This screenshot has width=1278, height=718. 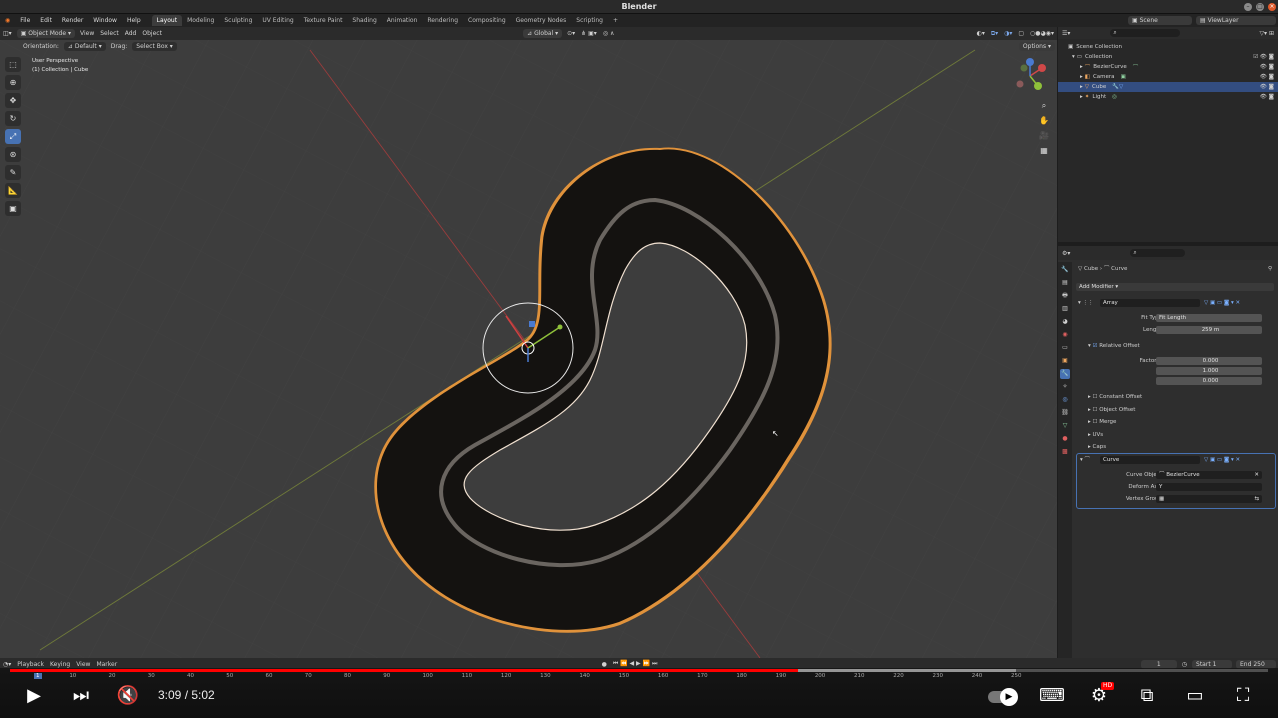 I want to click on timeline-menu-marker: Marker, so click(x=106, y=664).